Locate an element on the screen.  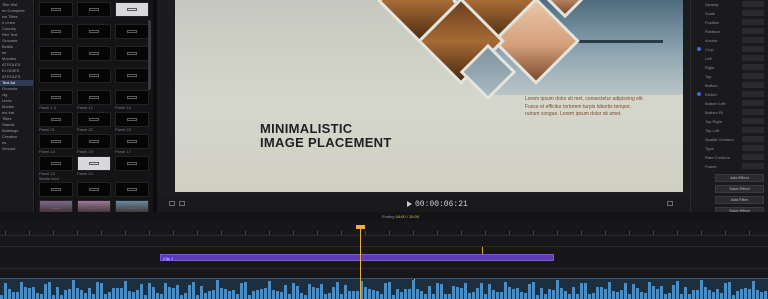
timeline-ruler is located at coordinates (384, 231).